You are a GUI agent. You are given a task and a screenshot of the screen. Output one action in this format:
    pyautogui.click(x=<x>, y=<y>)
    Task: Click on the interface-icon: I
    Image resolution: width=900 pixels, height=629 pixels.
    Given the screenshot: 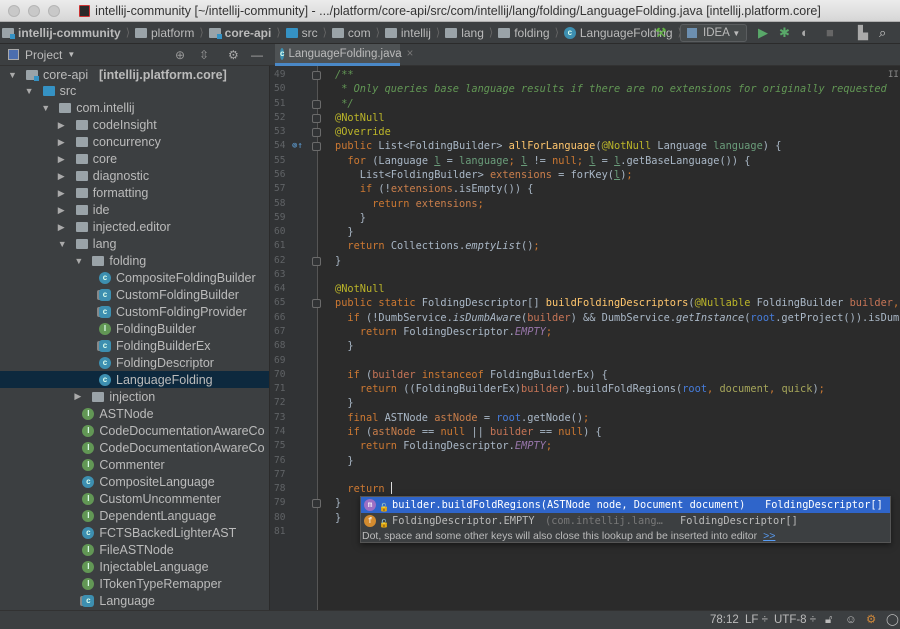 What is the action you would take?
    pyautogui.click(x=88, y=515)
    